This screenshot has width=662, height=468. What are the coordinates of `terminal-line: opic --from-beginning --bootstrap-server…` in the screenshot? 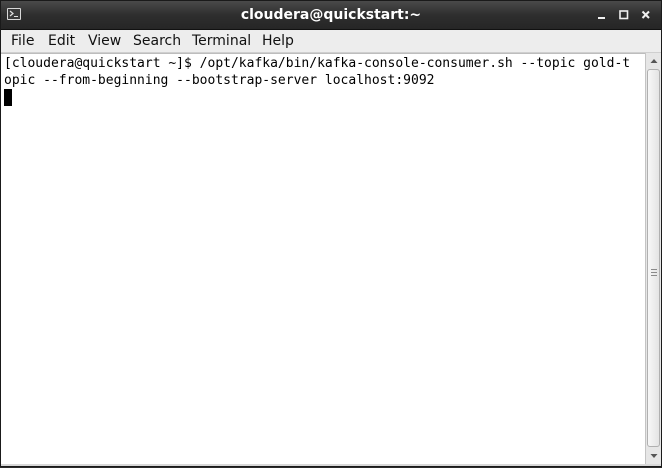 It's located at (219, 80).